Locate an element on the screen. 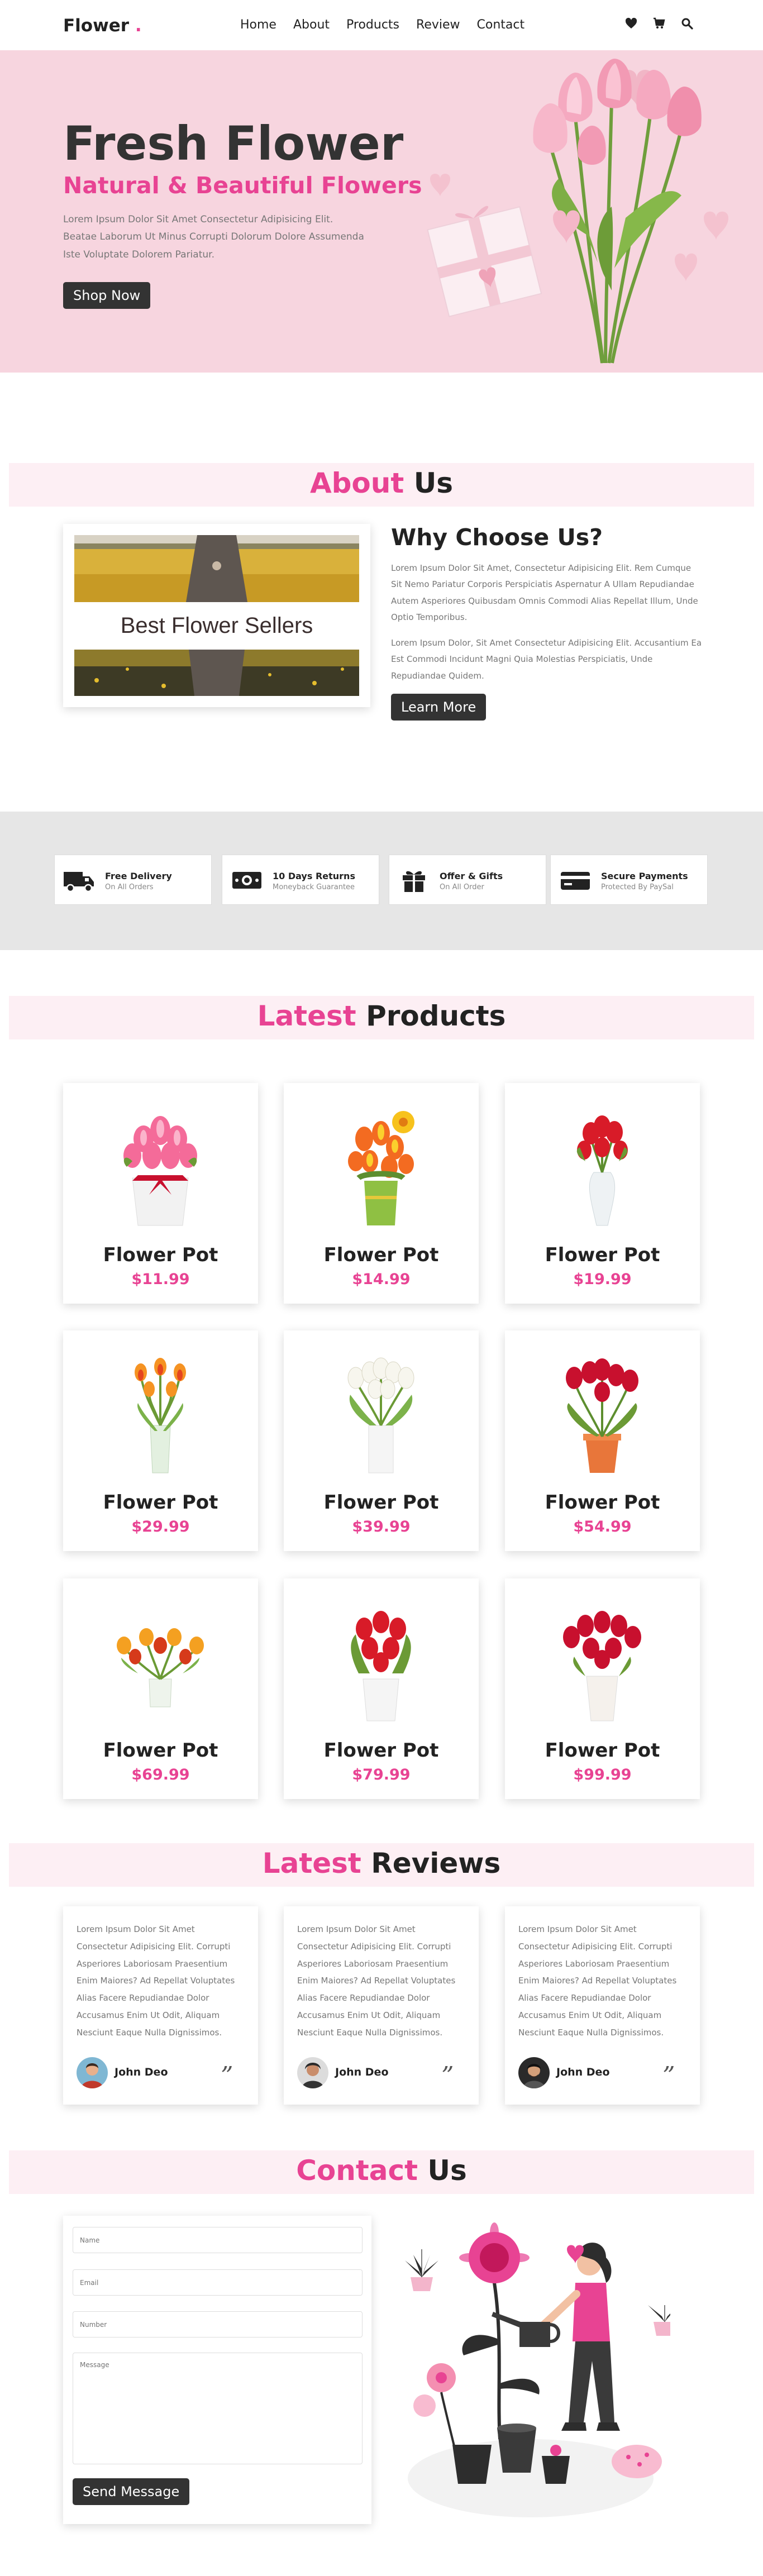 This screenshot has width=763, height=2576. hero-tulips-image is located at coordinates (577, 212).